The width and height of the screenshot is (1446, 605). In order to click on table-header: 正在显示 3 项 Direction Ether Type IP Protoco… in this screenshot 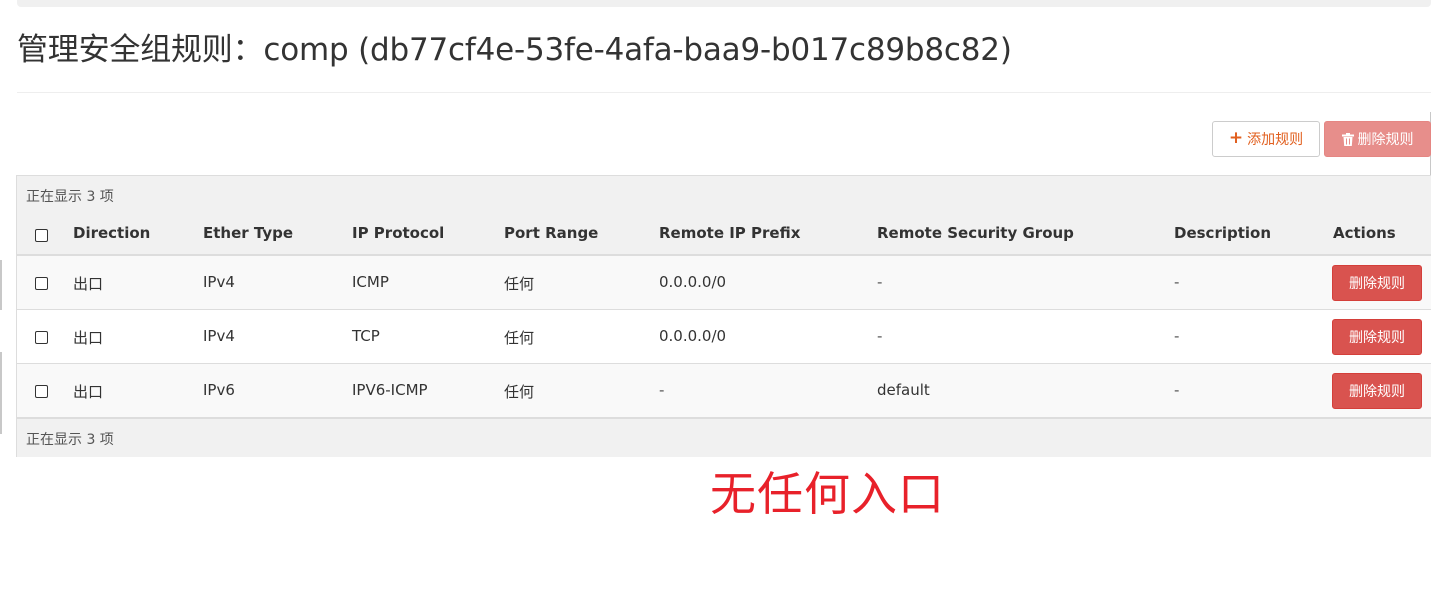, I will do `click(724, 216)`.